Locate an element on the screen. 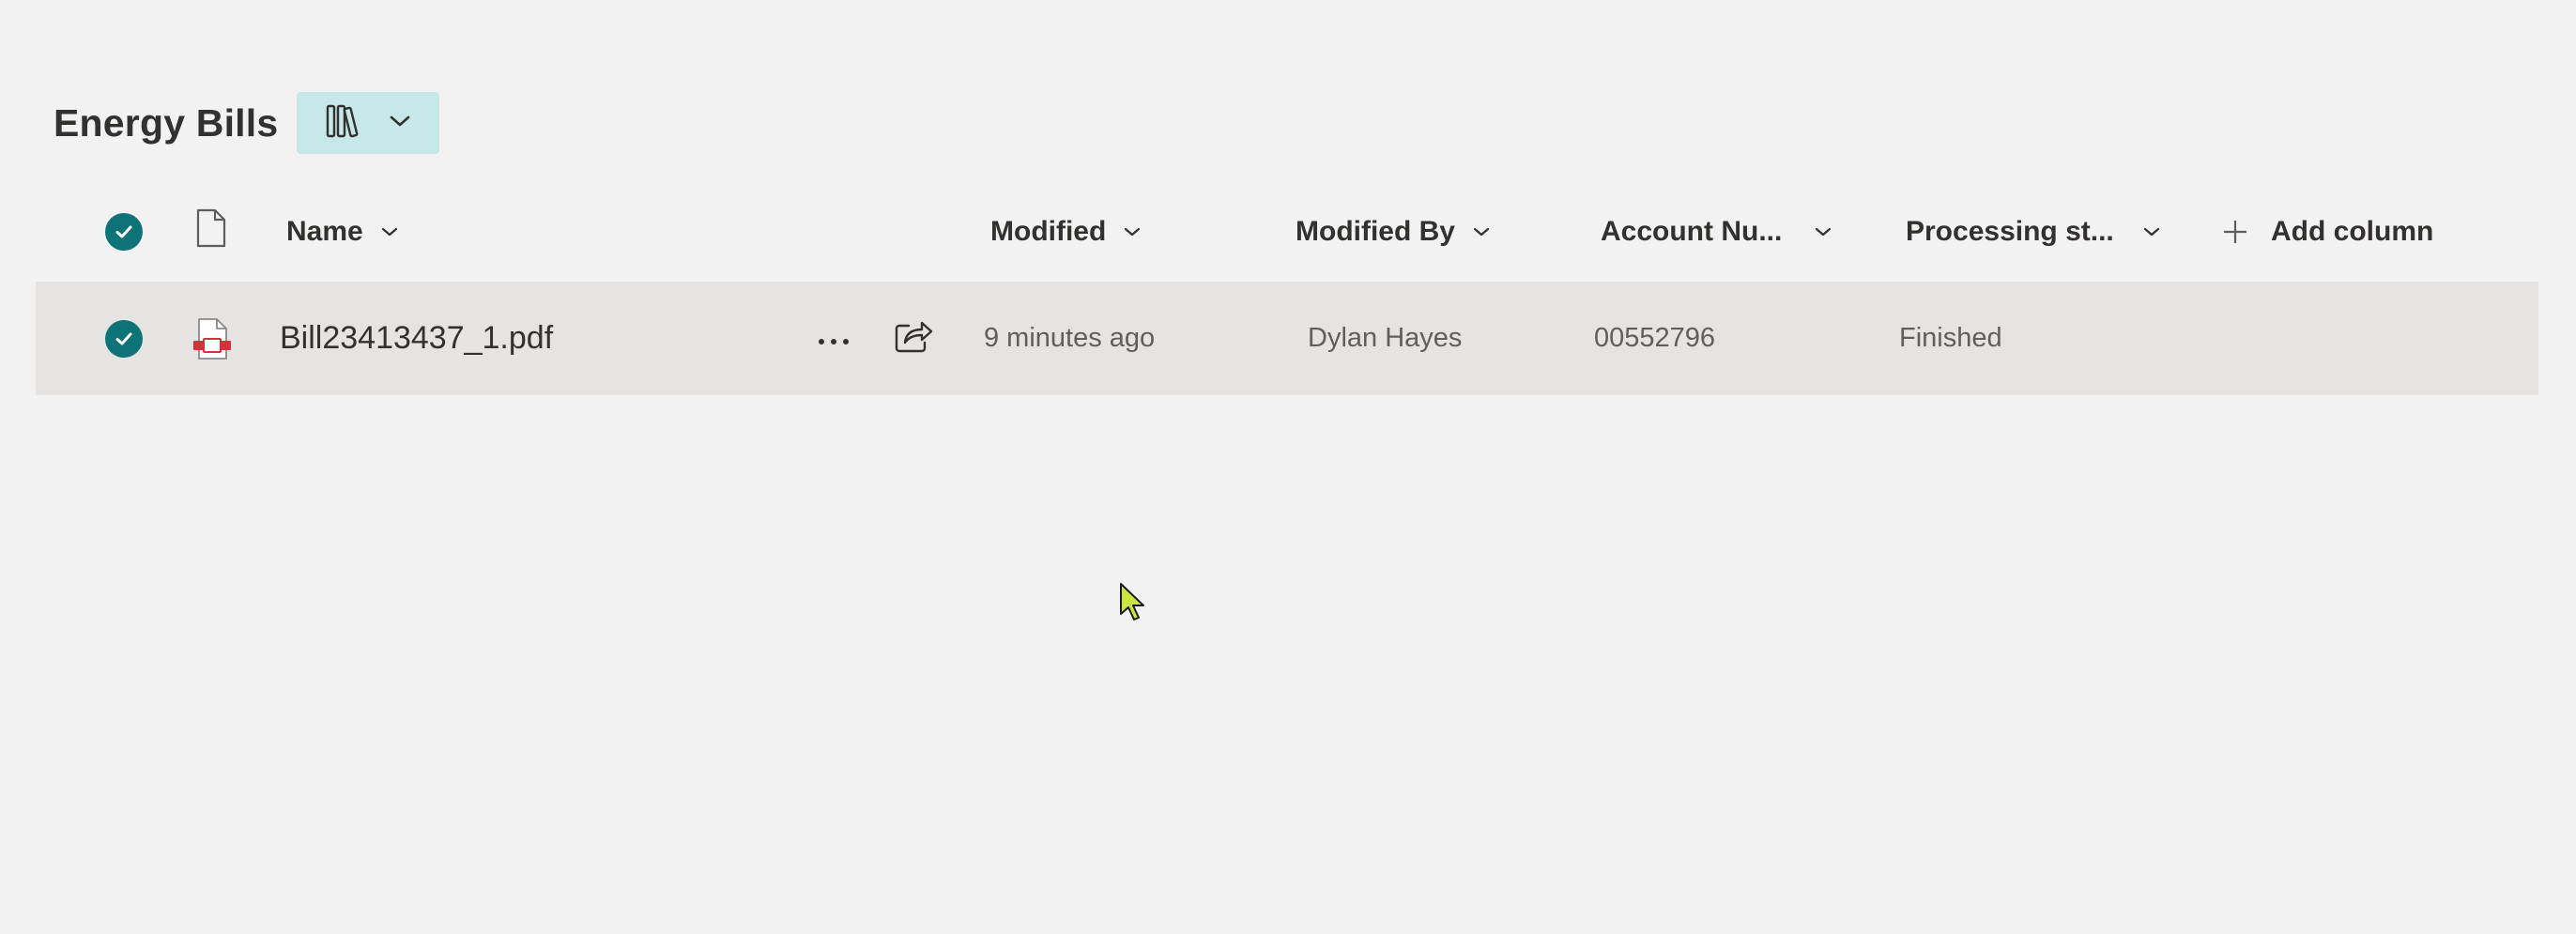 This screenshot has width=2576, height=934. mouse-cursor-icon is located at coordinates (1132, 605).